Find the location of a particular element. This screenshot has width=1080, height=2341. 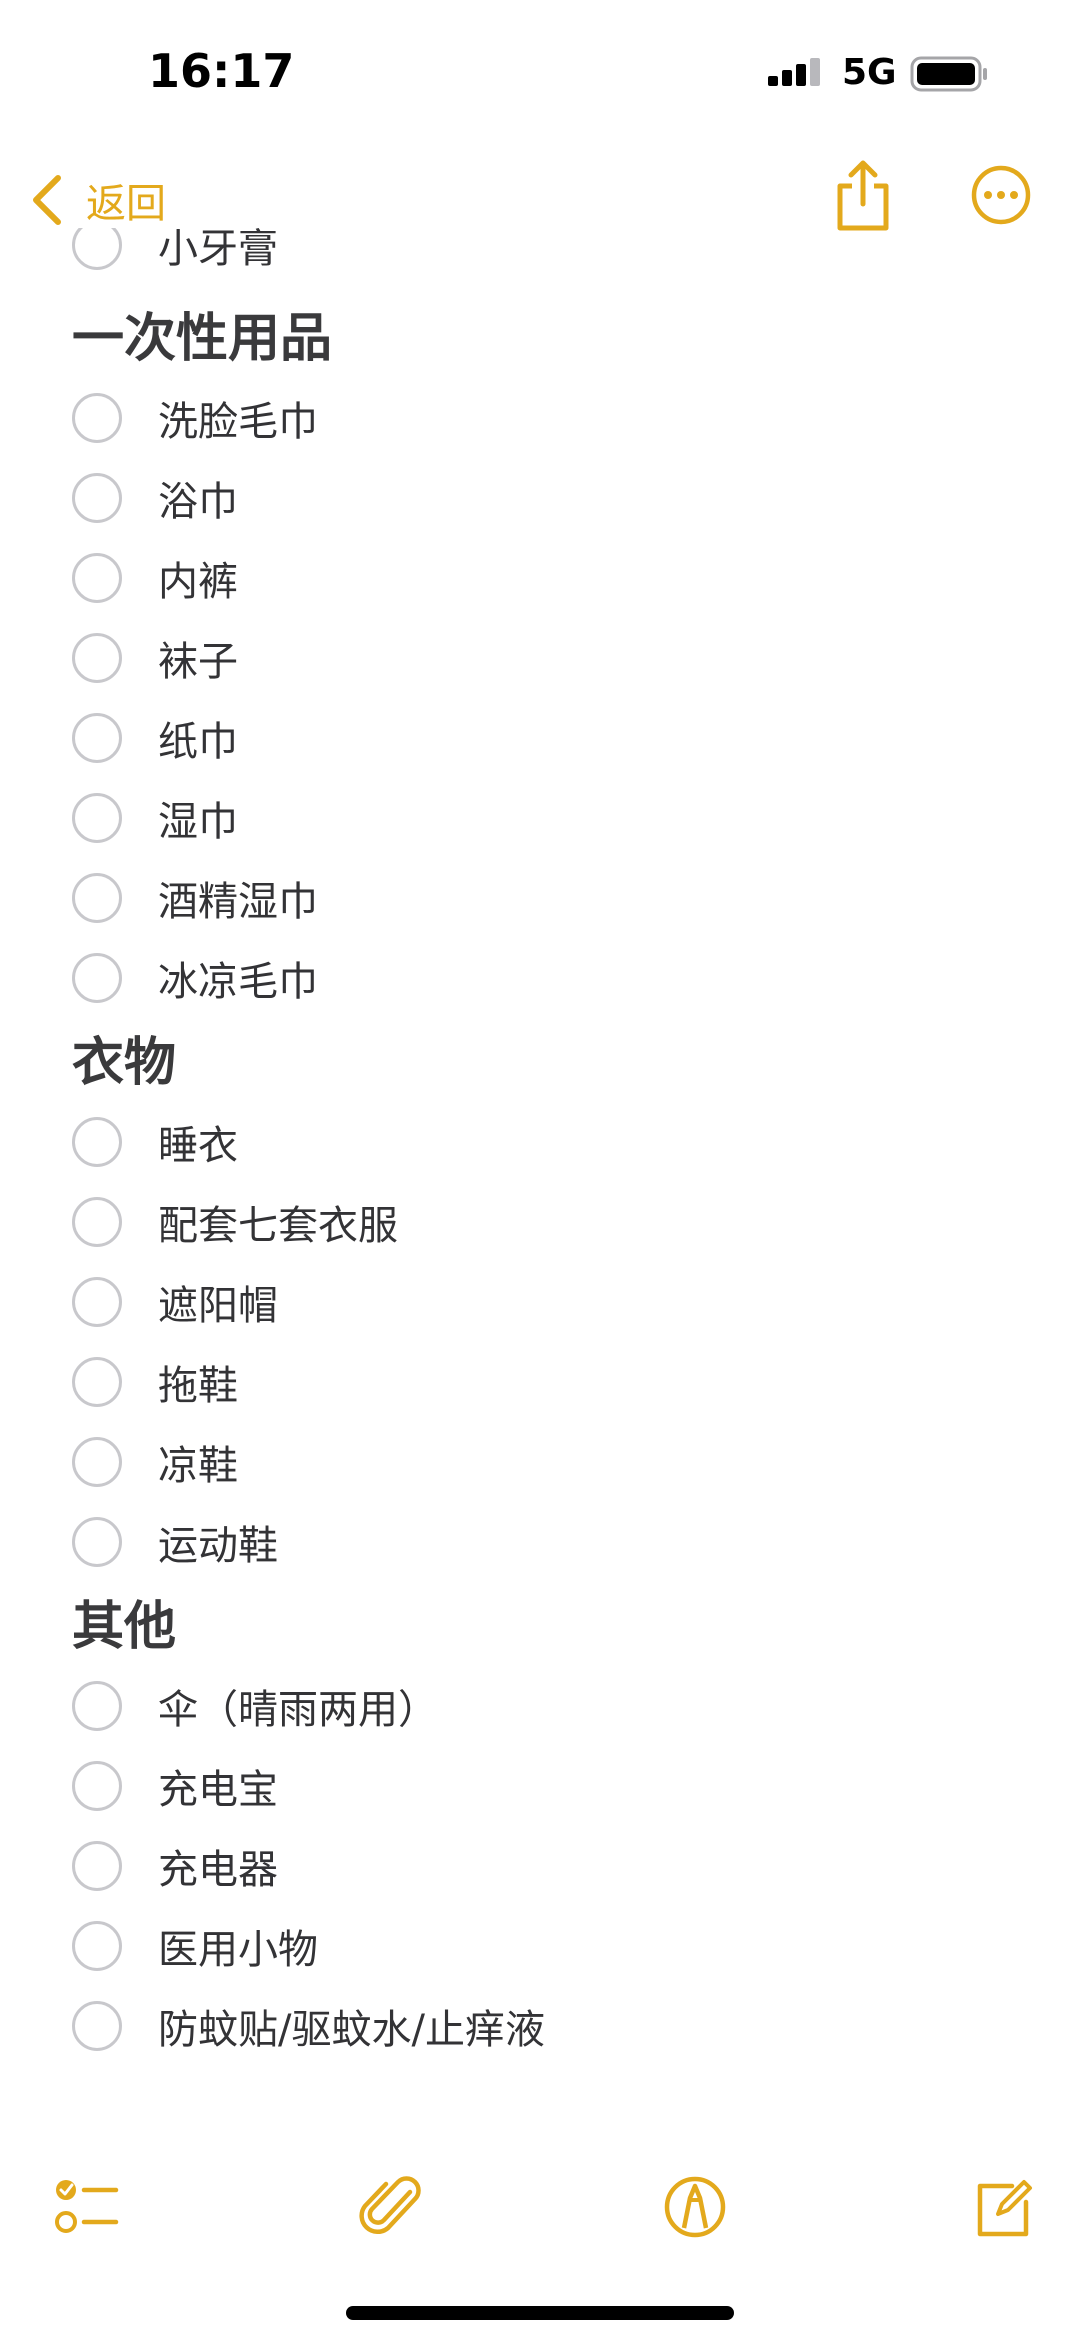

item-label: 冰凉毛巾 is located at coordinates (238, 982).